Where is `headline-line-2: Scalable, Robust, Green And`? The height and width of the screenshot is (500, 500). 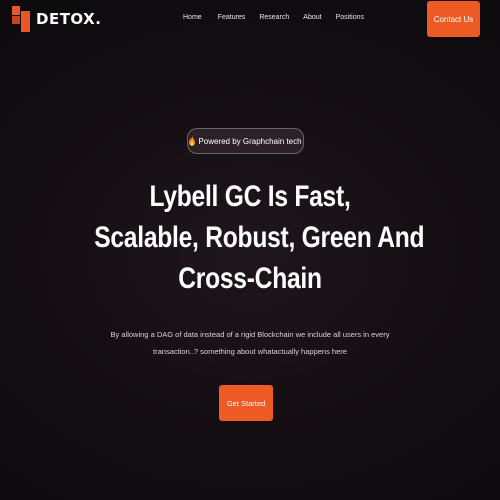 headline-line-2: Scalable, Robust, Green And is located at coordinates (259, 237).